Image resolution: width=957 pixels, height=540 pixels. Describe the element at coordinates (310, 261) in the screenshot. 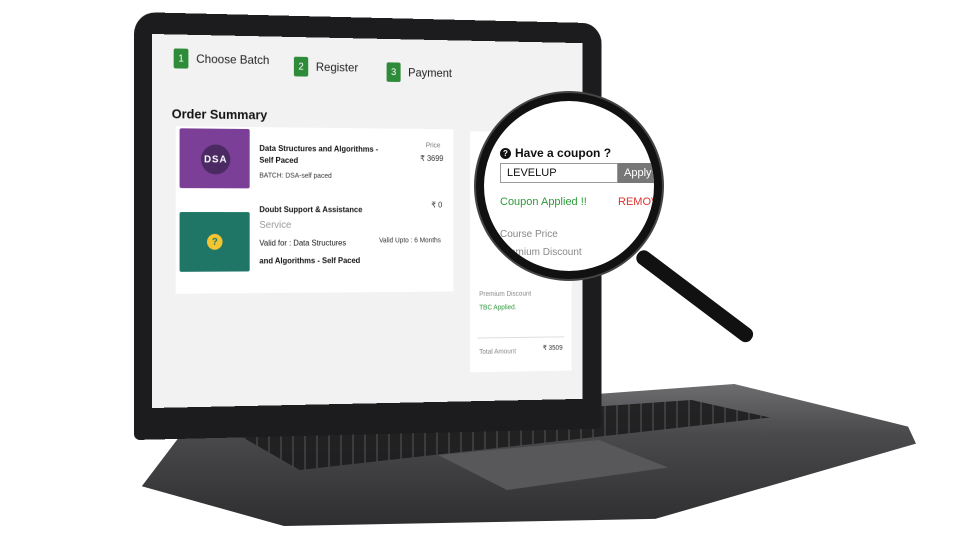

I see `service-valid-for-line2: and Algorithms - Self Paced` at that location.